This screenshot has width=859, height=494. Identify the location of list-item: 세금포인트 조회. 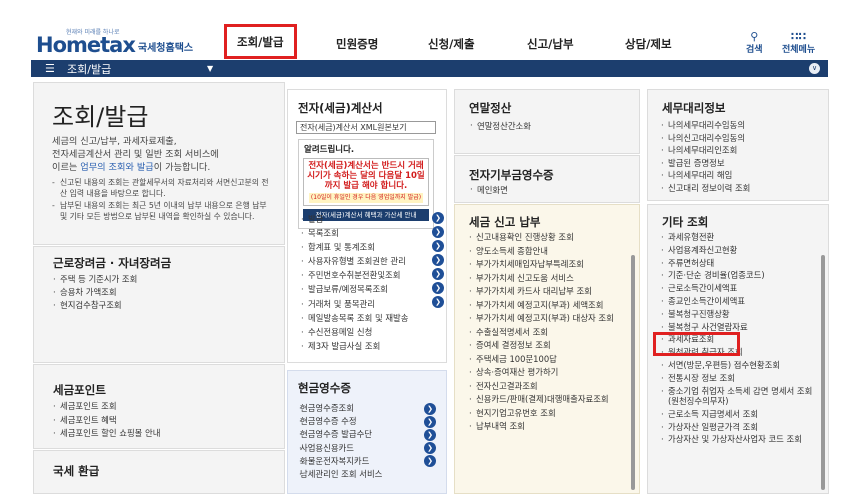
(106, 407).